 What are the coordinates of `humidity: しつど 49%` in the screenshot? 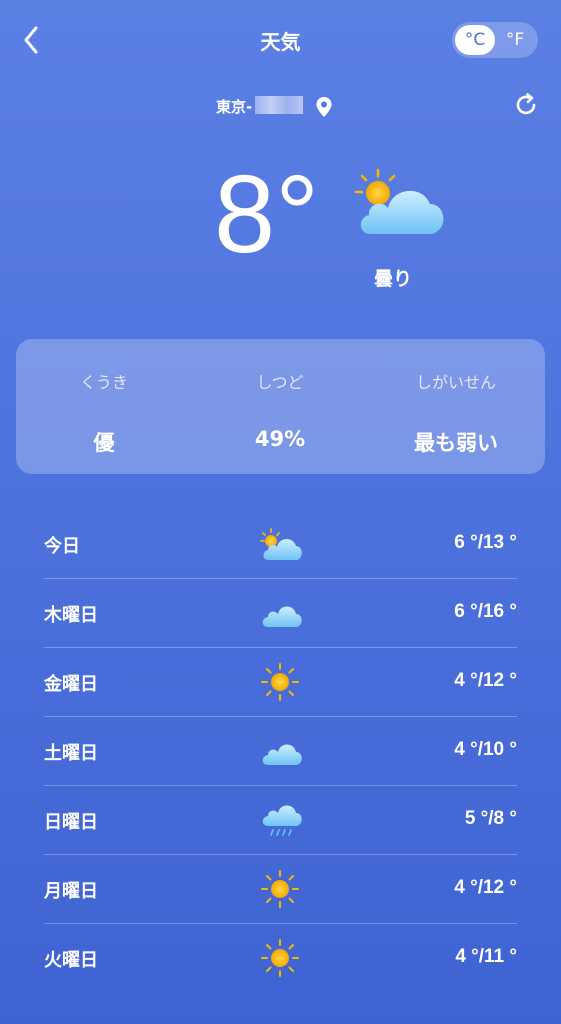 It's located at (280, 406).